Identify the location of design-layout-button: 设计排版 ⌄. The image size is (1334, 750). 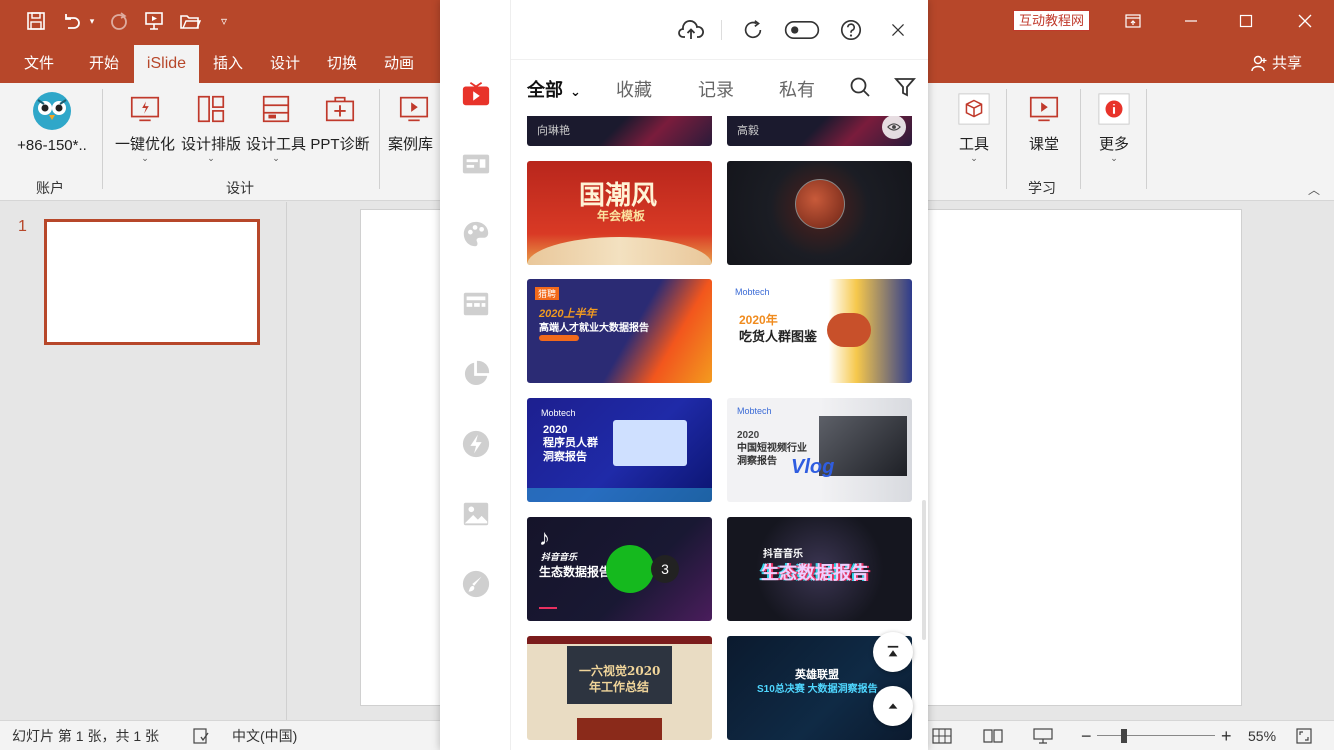
(211, 127).